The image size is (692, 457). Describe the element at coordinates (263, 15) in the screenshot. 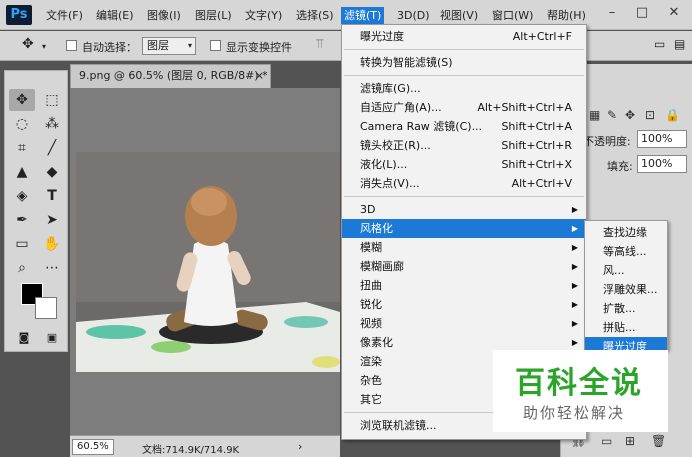

I see `menu-type: 文字(Y)` at that location.